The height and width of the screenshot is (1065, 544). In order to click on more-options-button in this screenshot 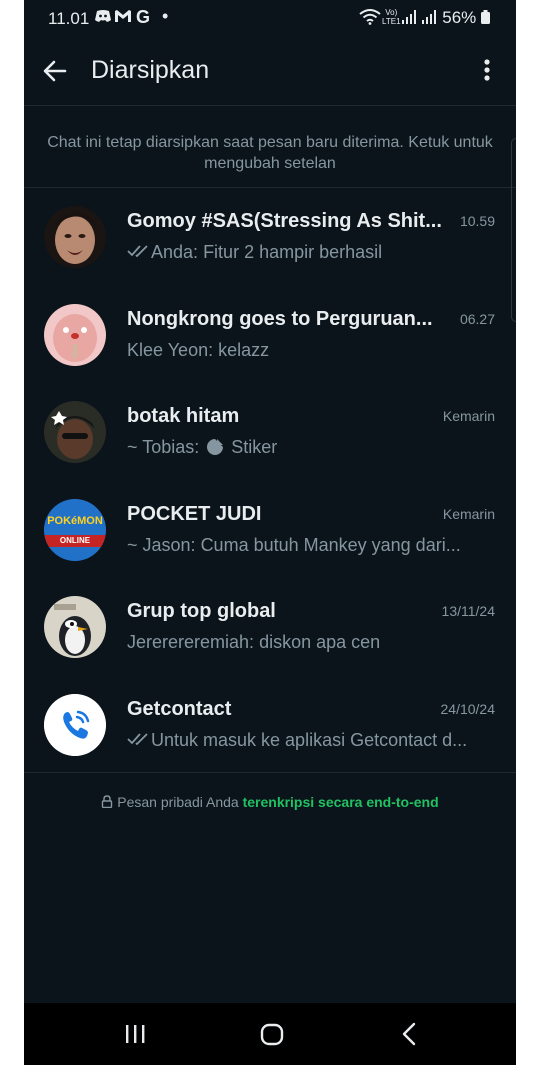, I will do `click(487, 71)`.